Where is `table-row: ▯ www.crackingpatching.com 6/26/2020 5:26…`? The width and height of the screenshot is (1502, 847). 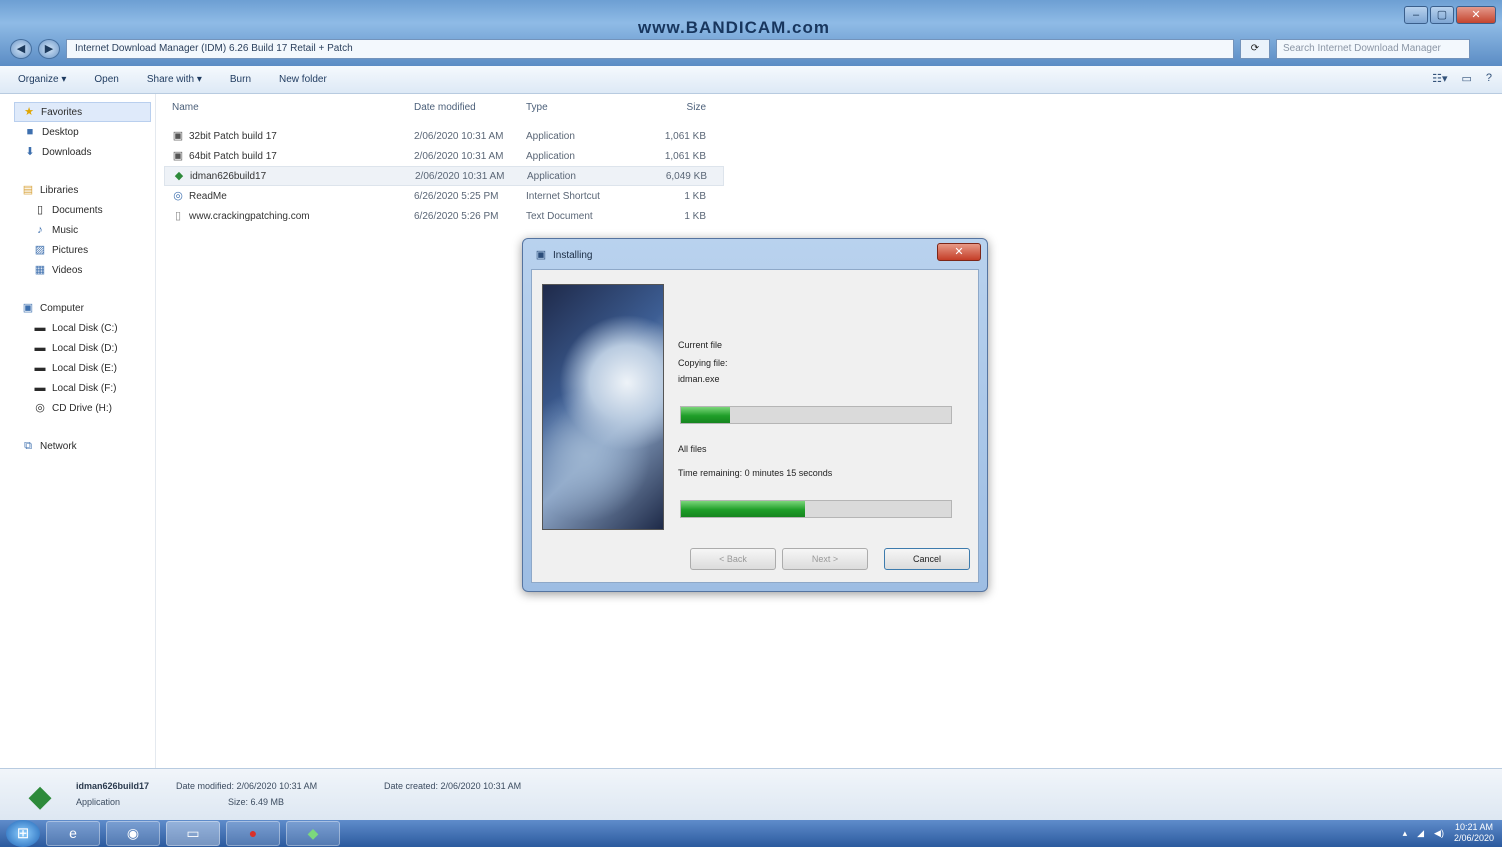 table-row: ▯ www.crackingpatching.com 6/26/2020 5:26… is located at coordinates (444, 216).